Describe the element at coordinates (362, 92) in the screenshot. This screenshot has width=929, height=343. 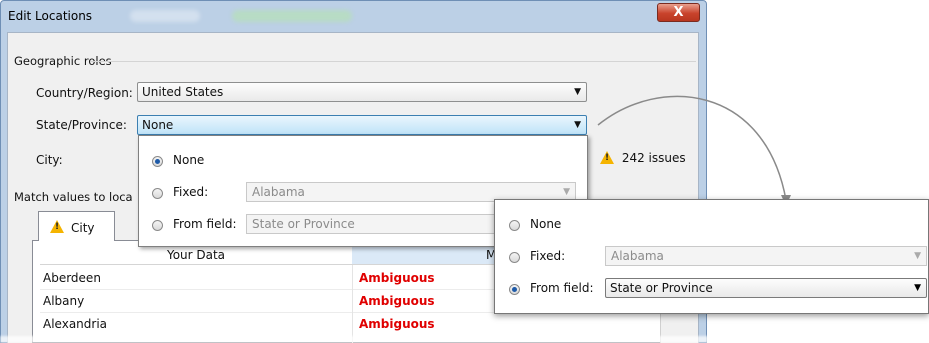
I see `country-select: United States ▼` at that location.